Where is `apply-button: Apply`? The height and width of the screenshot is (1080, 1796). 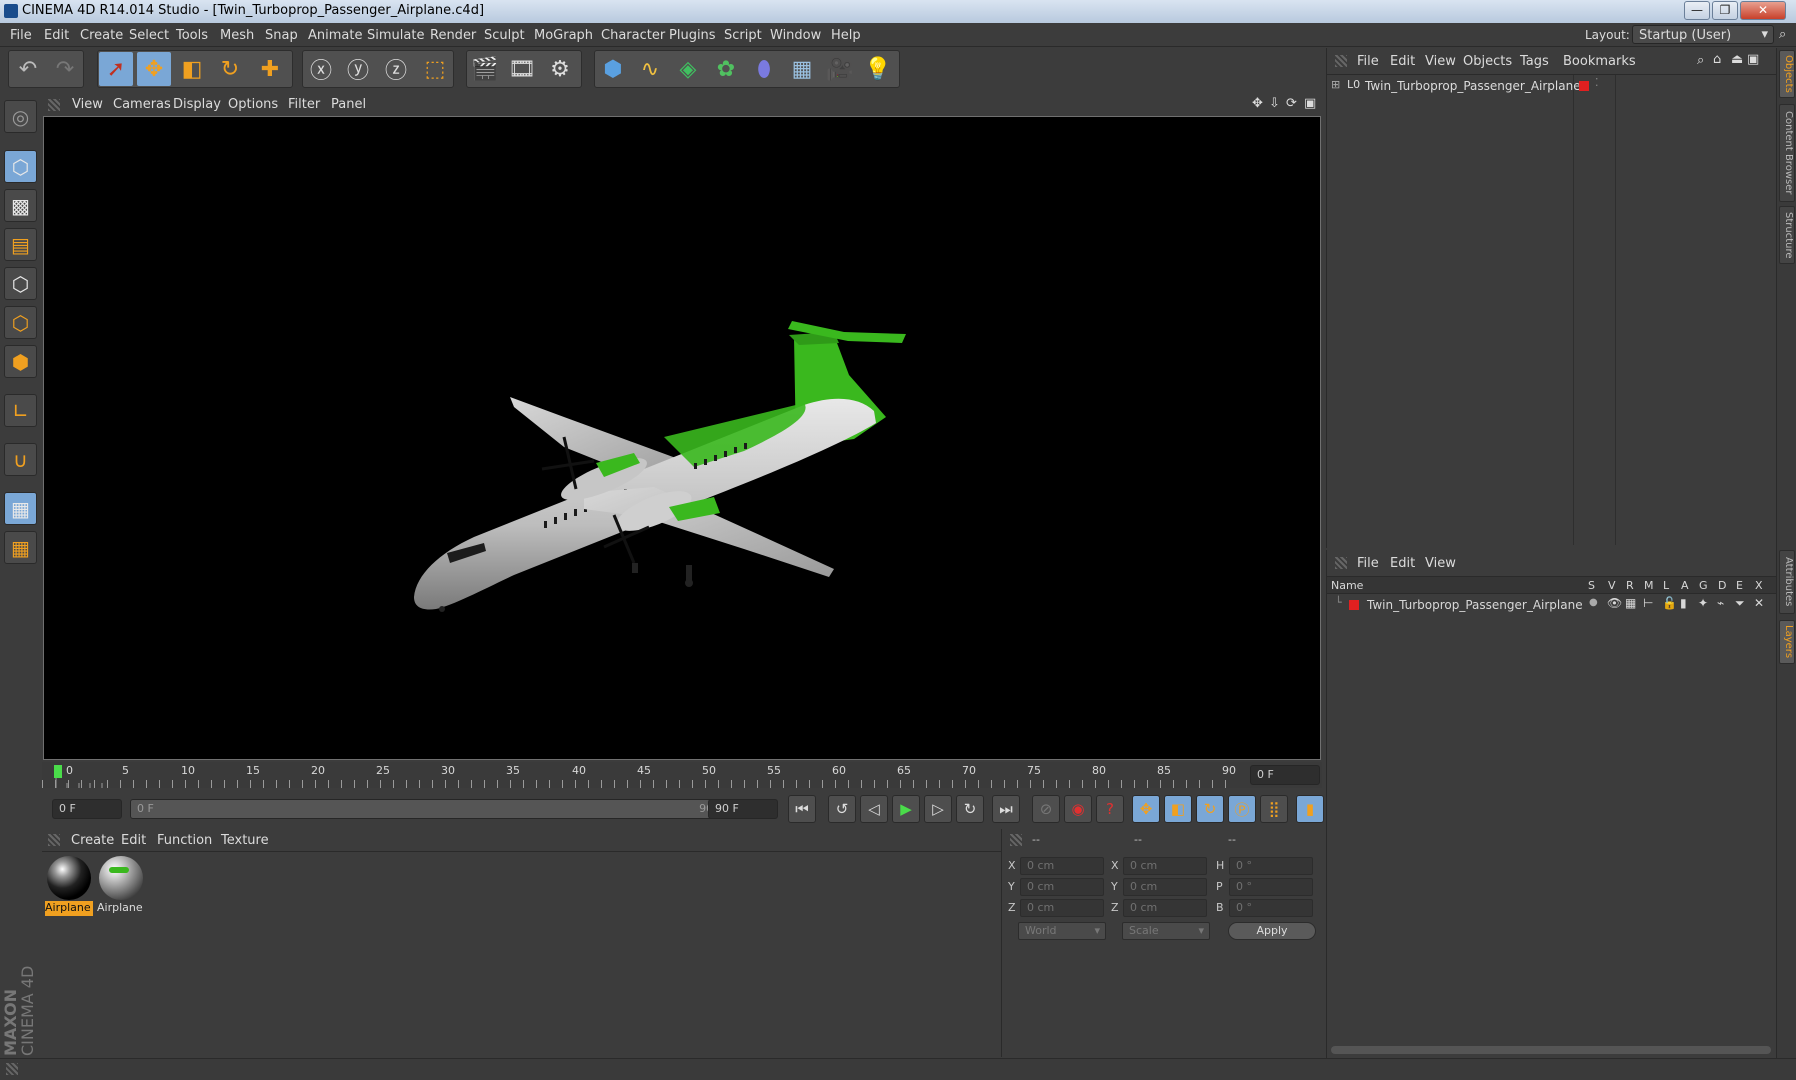
apply-button: Apply is located at coordinates (1272, 931).